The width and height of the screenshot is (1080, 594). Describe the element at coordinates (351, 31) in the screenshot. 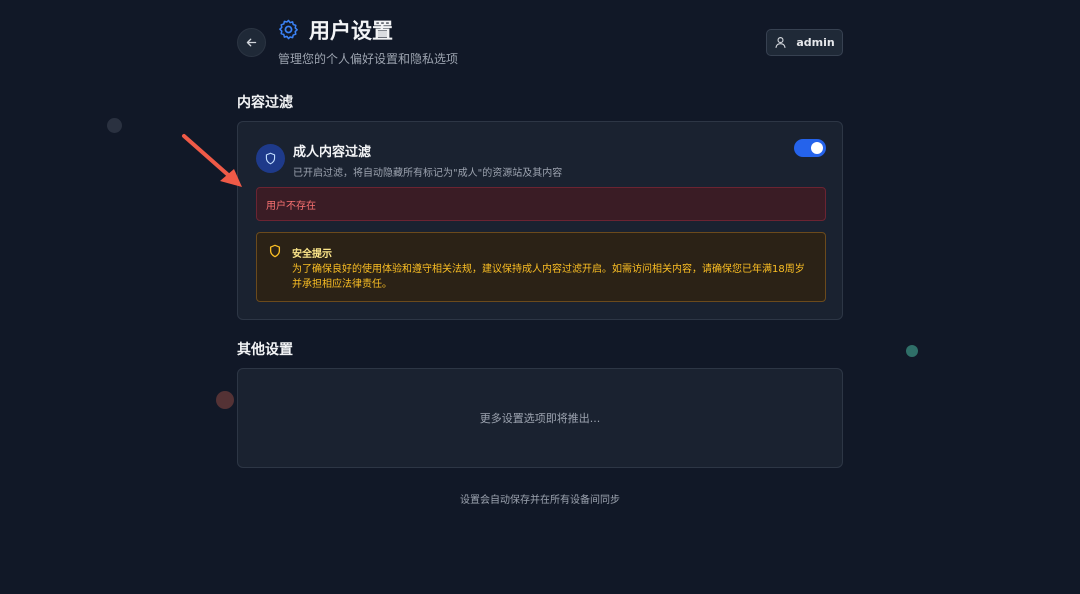

I see `page-title: 用户设置` at that location.